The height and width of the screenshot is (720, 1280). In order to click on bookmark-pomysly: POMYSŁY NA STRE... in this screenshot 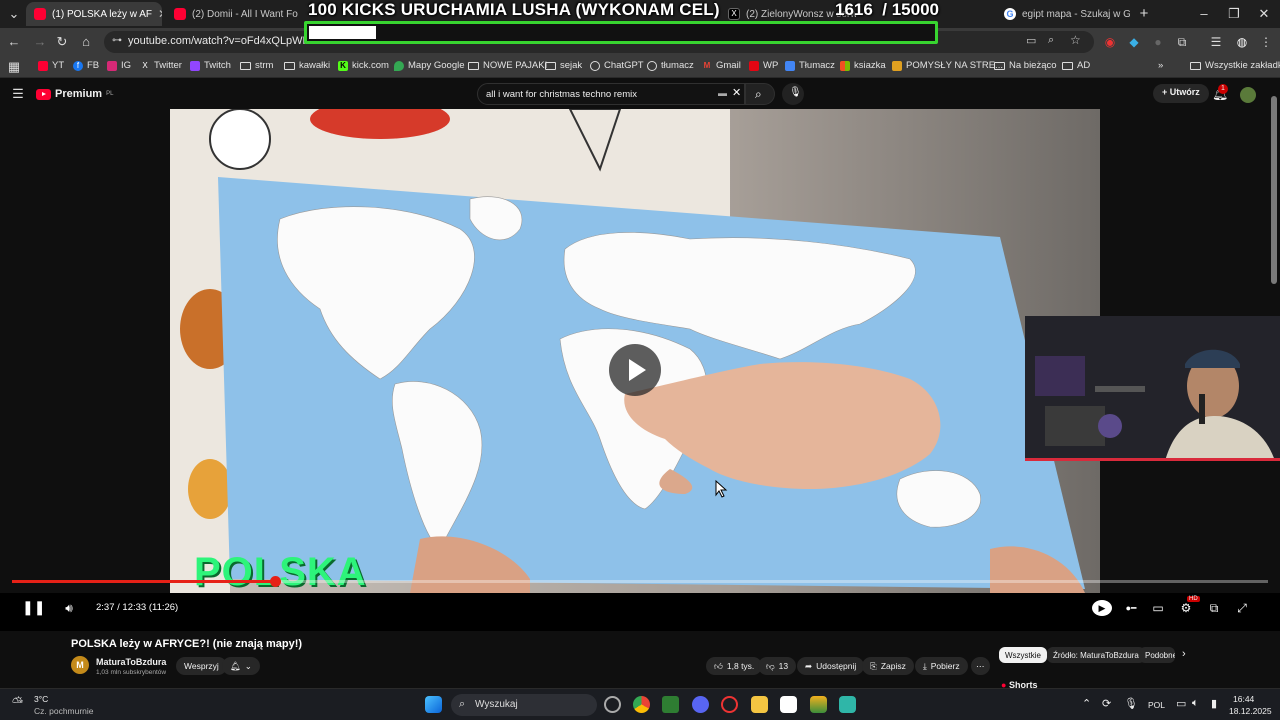, I will do `click(947, 65)`.